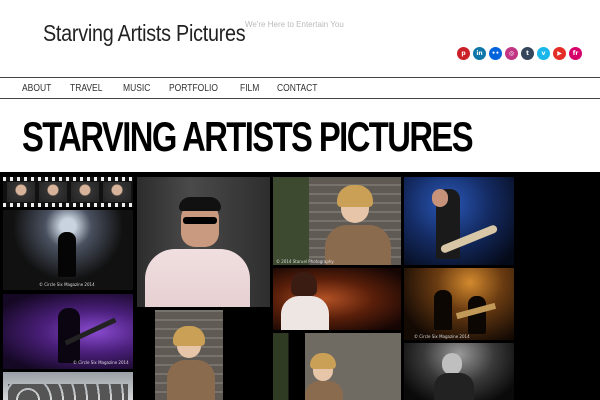 Image resolution: width=600 pixels, height=400 pixels. Describe the element at coordinates (248, 136) in the screenshot. I see `page-heading: STARVING ARTISTS PICTURES` at that location.